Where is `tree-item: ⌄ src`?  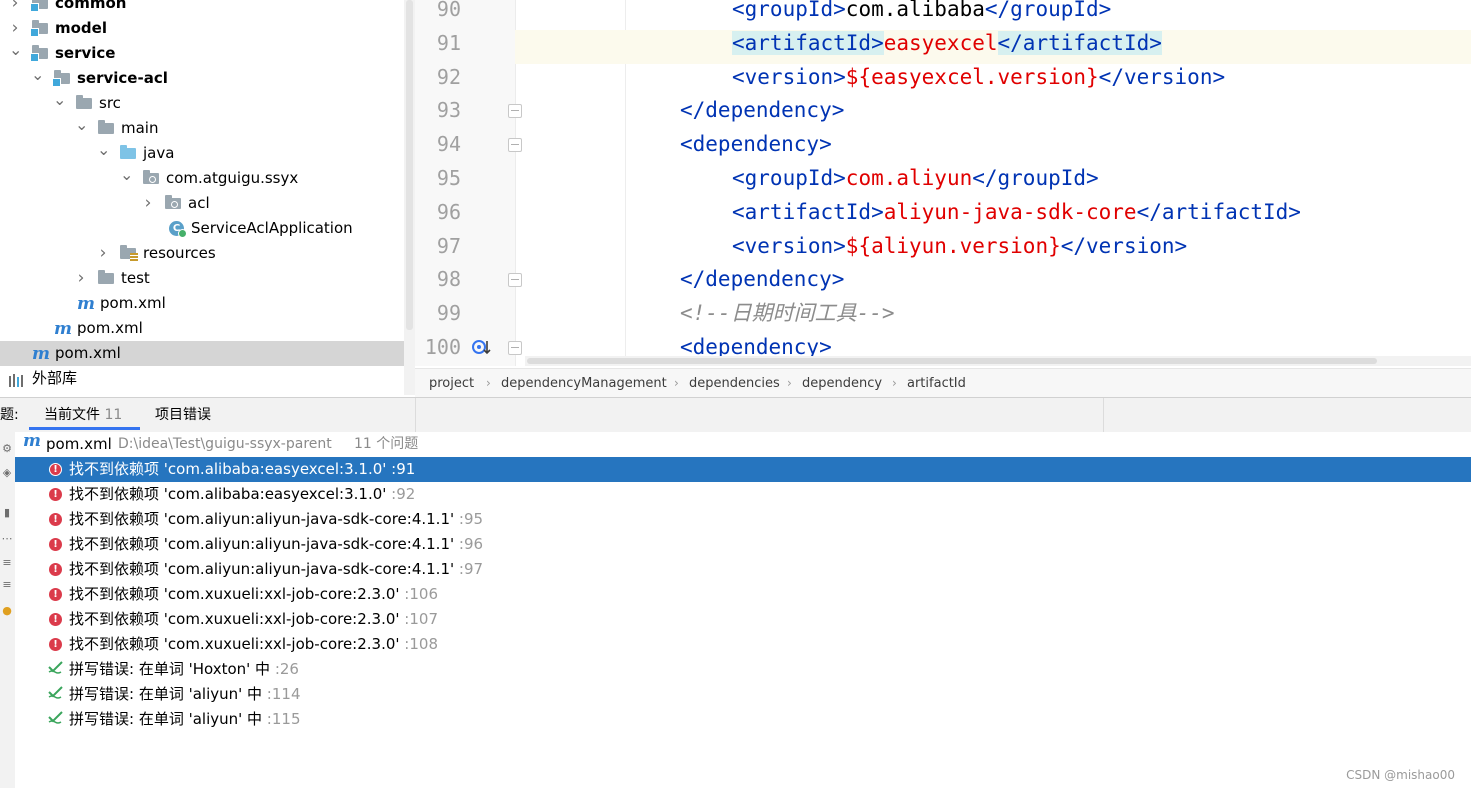 tree-item: ⌄ src is located at coordinates (202, 103).